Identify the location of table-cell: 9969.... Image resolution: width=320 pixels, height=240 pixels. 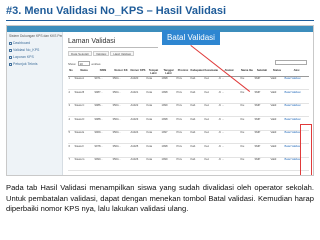
(103, 137).